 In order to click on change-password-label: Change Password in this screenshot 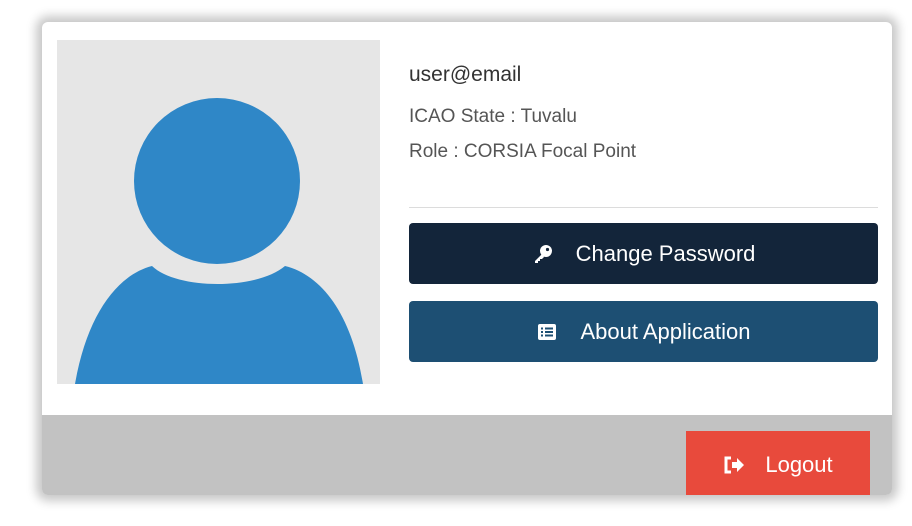, I will do `click(665, 253)`.